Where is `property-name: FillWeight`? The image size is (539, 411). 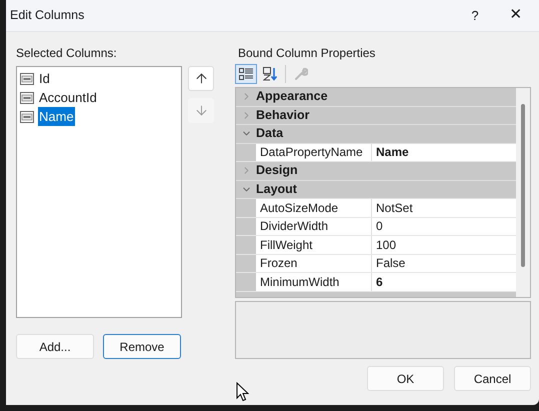 property-name: FillWeight is located at coordinates (286, 245).